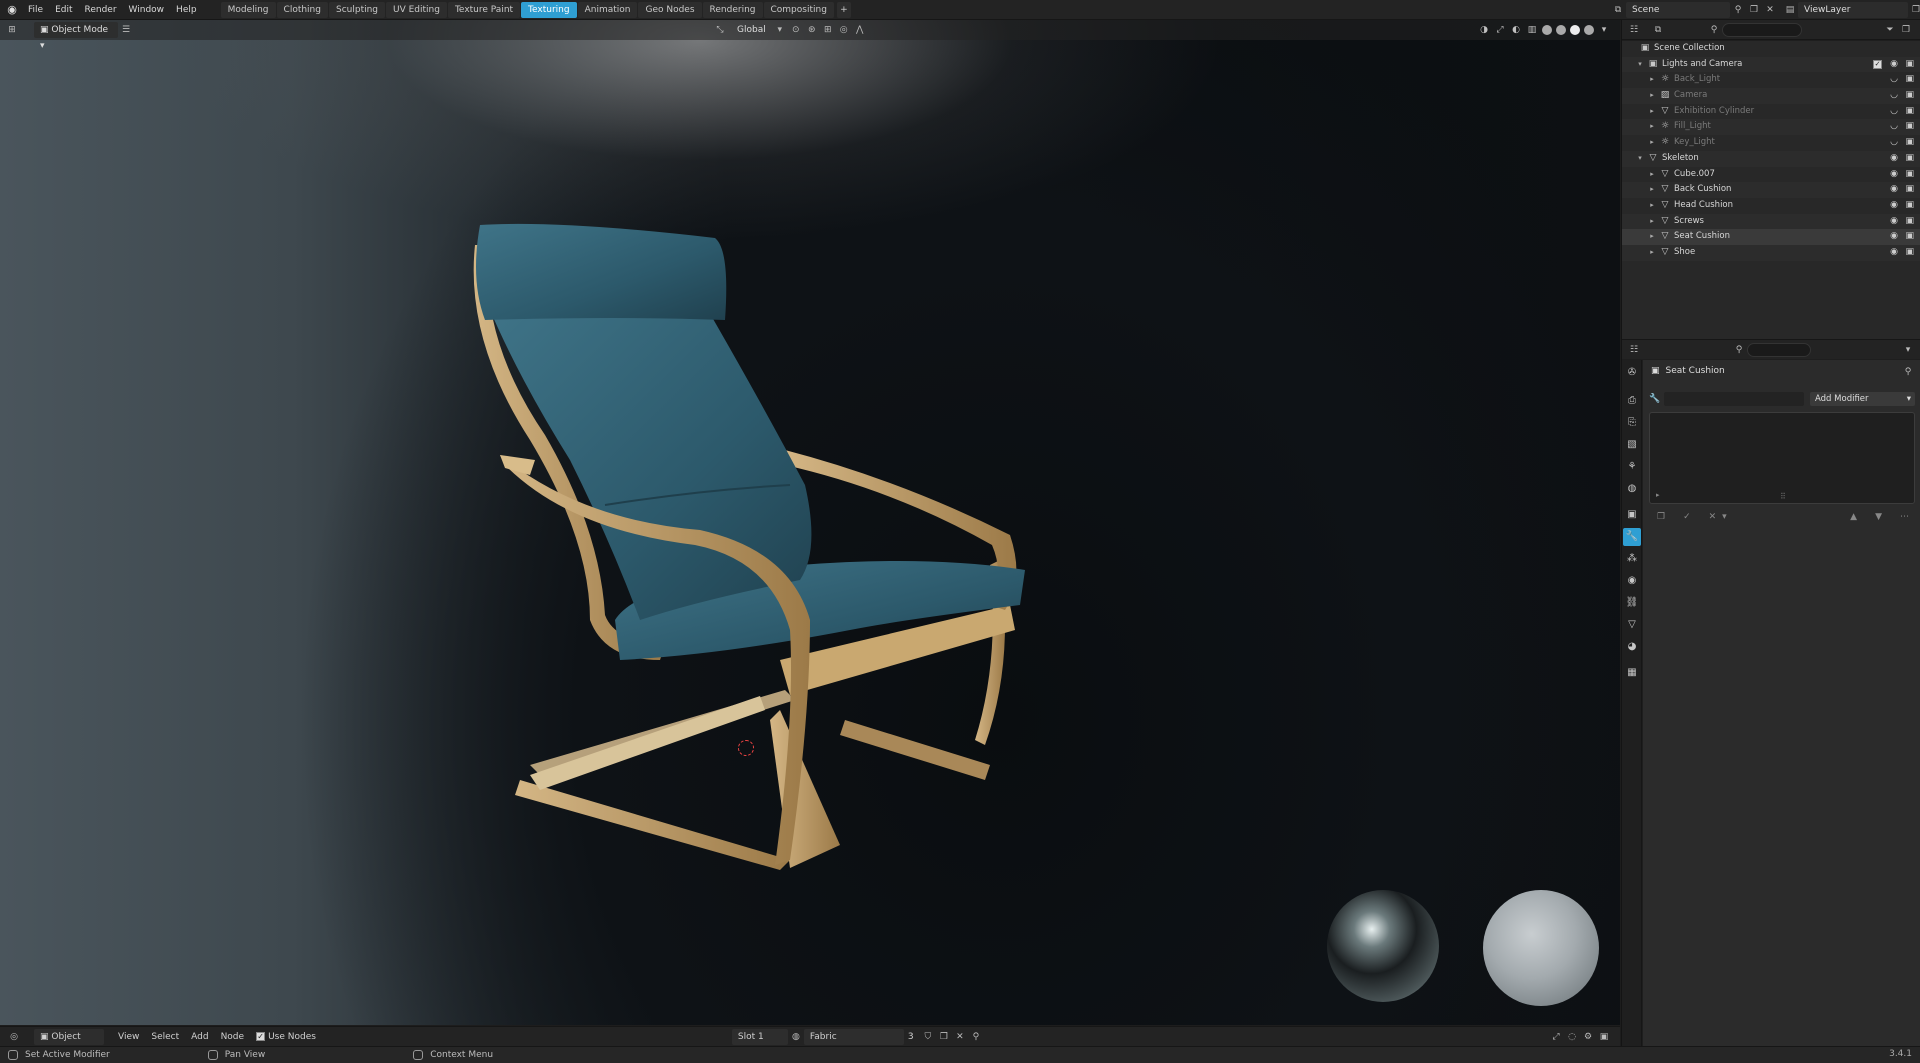 The height and width of the screenshot is (1063, 1920). What do you see at coordinates (960, 1037) in the screenshot?
I see `unlink-material-icon: ✕` at bounding box center [960, 1037].